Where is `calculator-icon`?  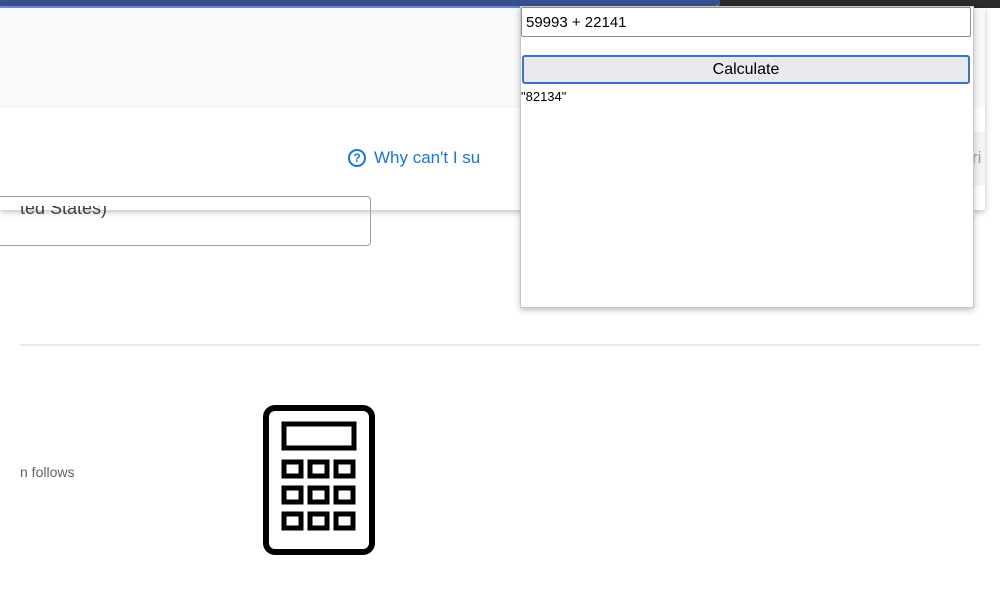
calculator-icon is located at coordinates (319, 480).